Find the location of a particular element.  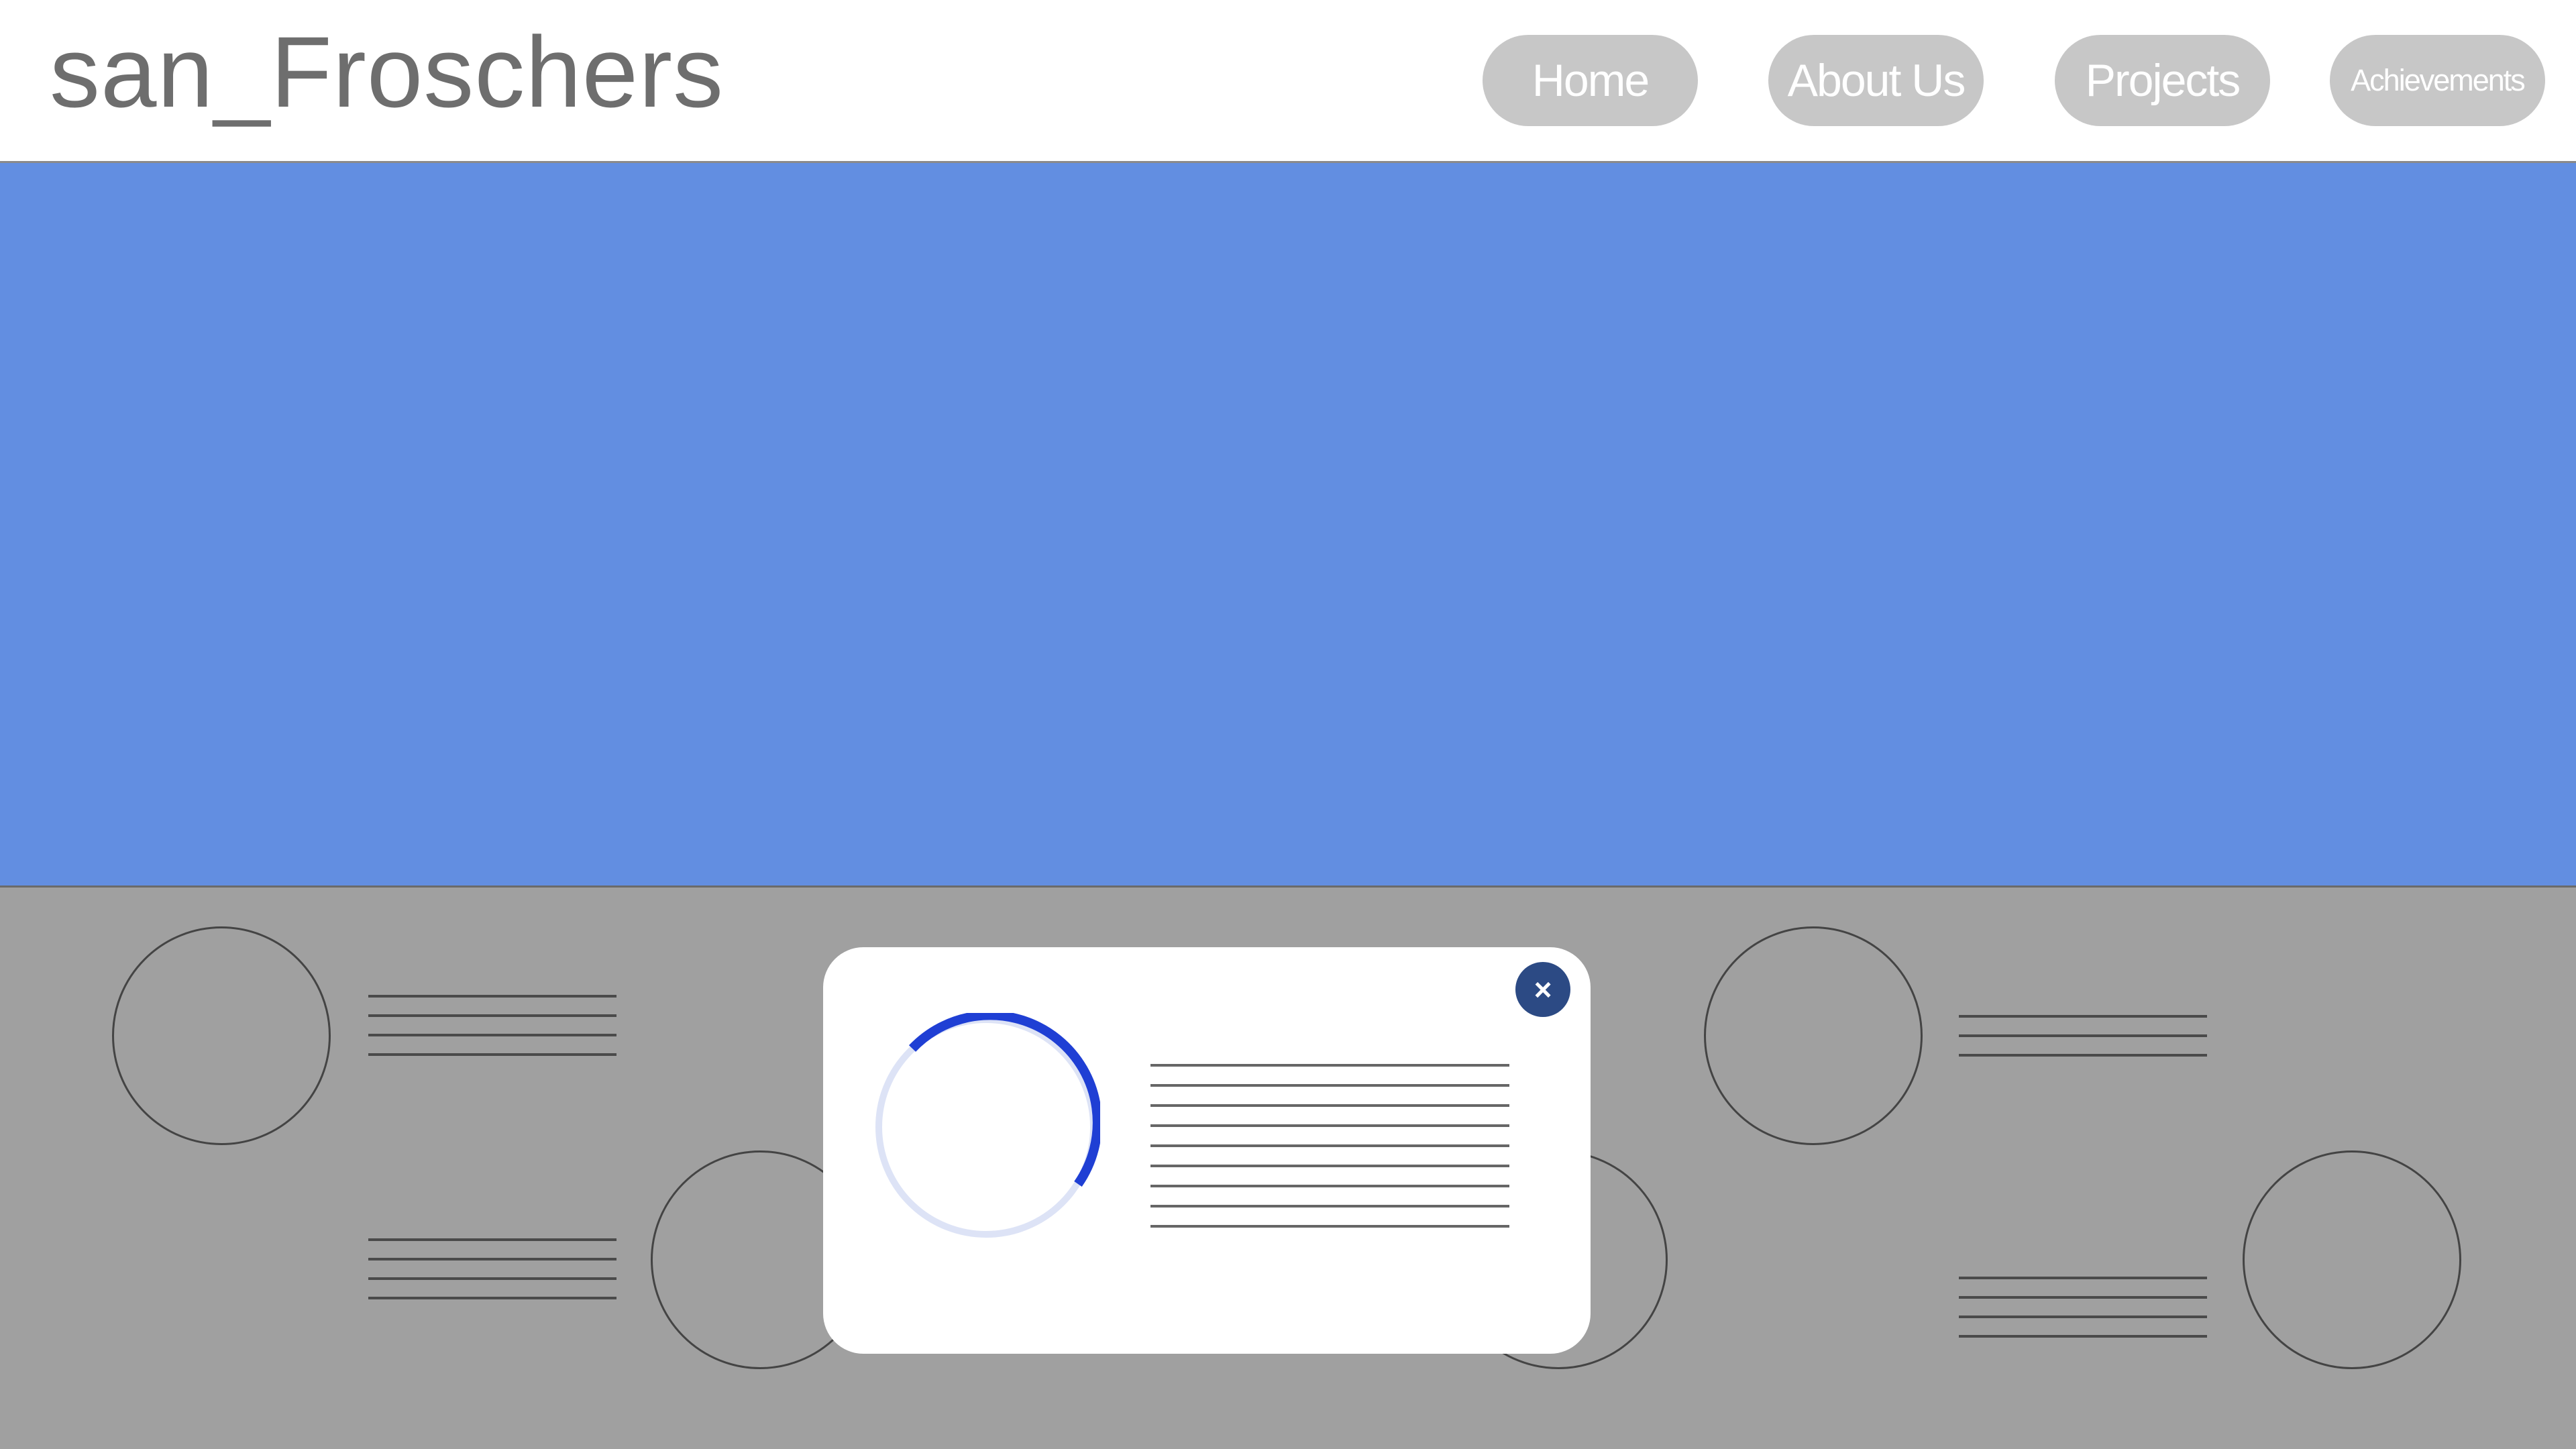

spinner-track is located at coordinates (986, 1127).